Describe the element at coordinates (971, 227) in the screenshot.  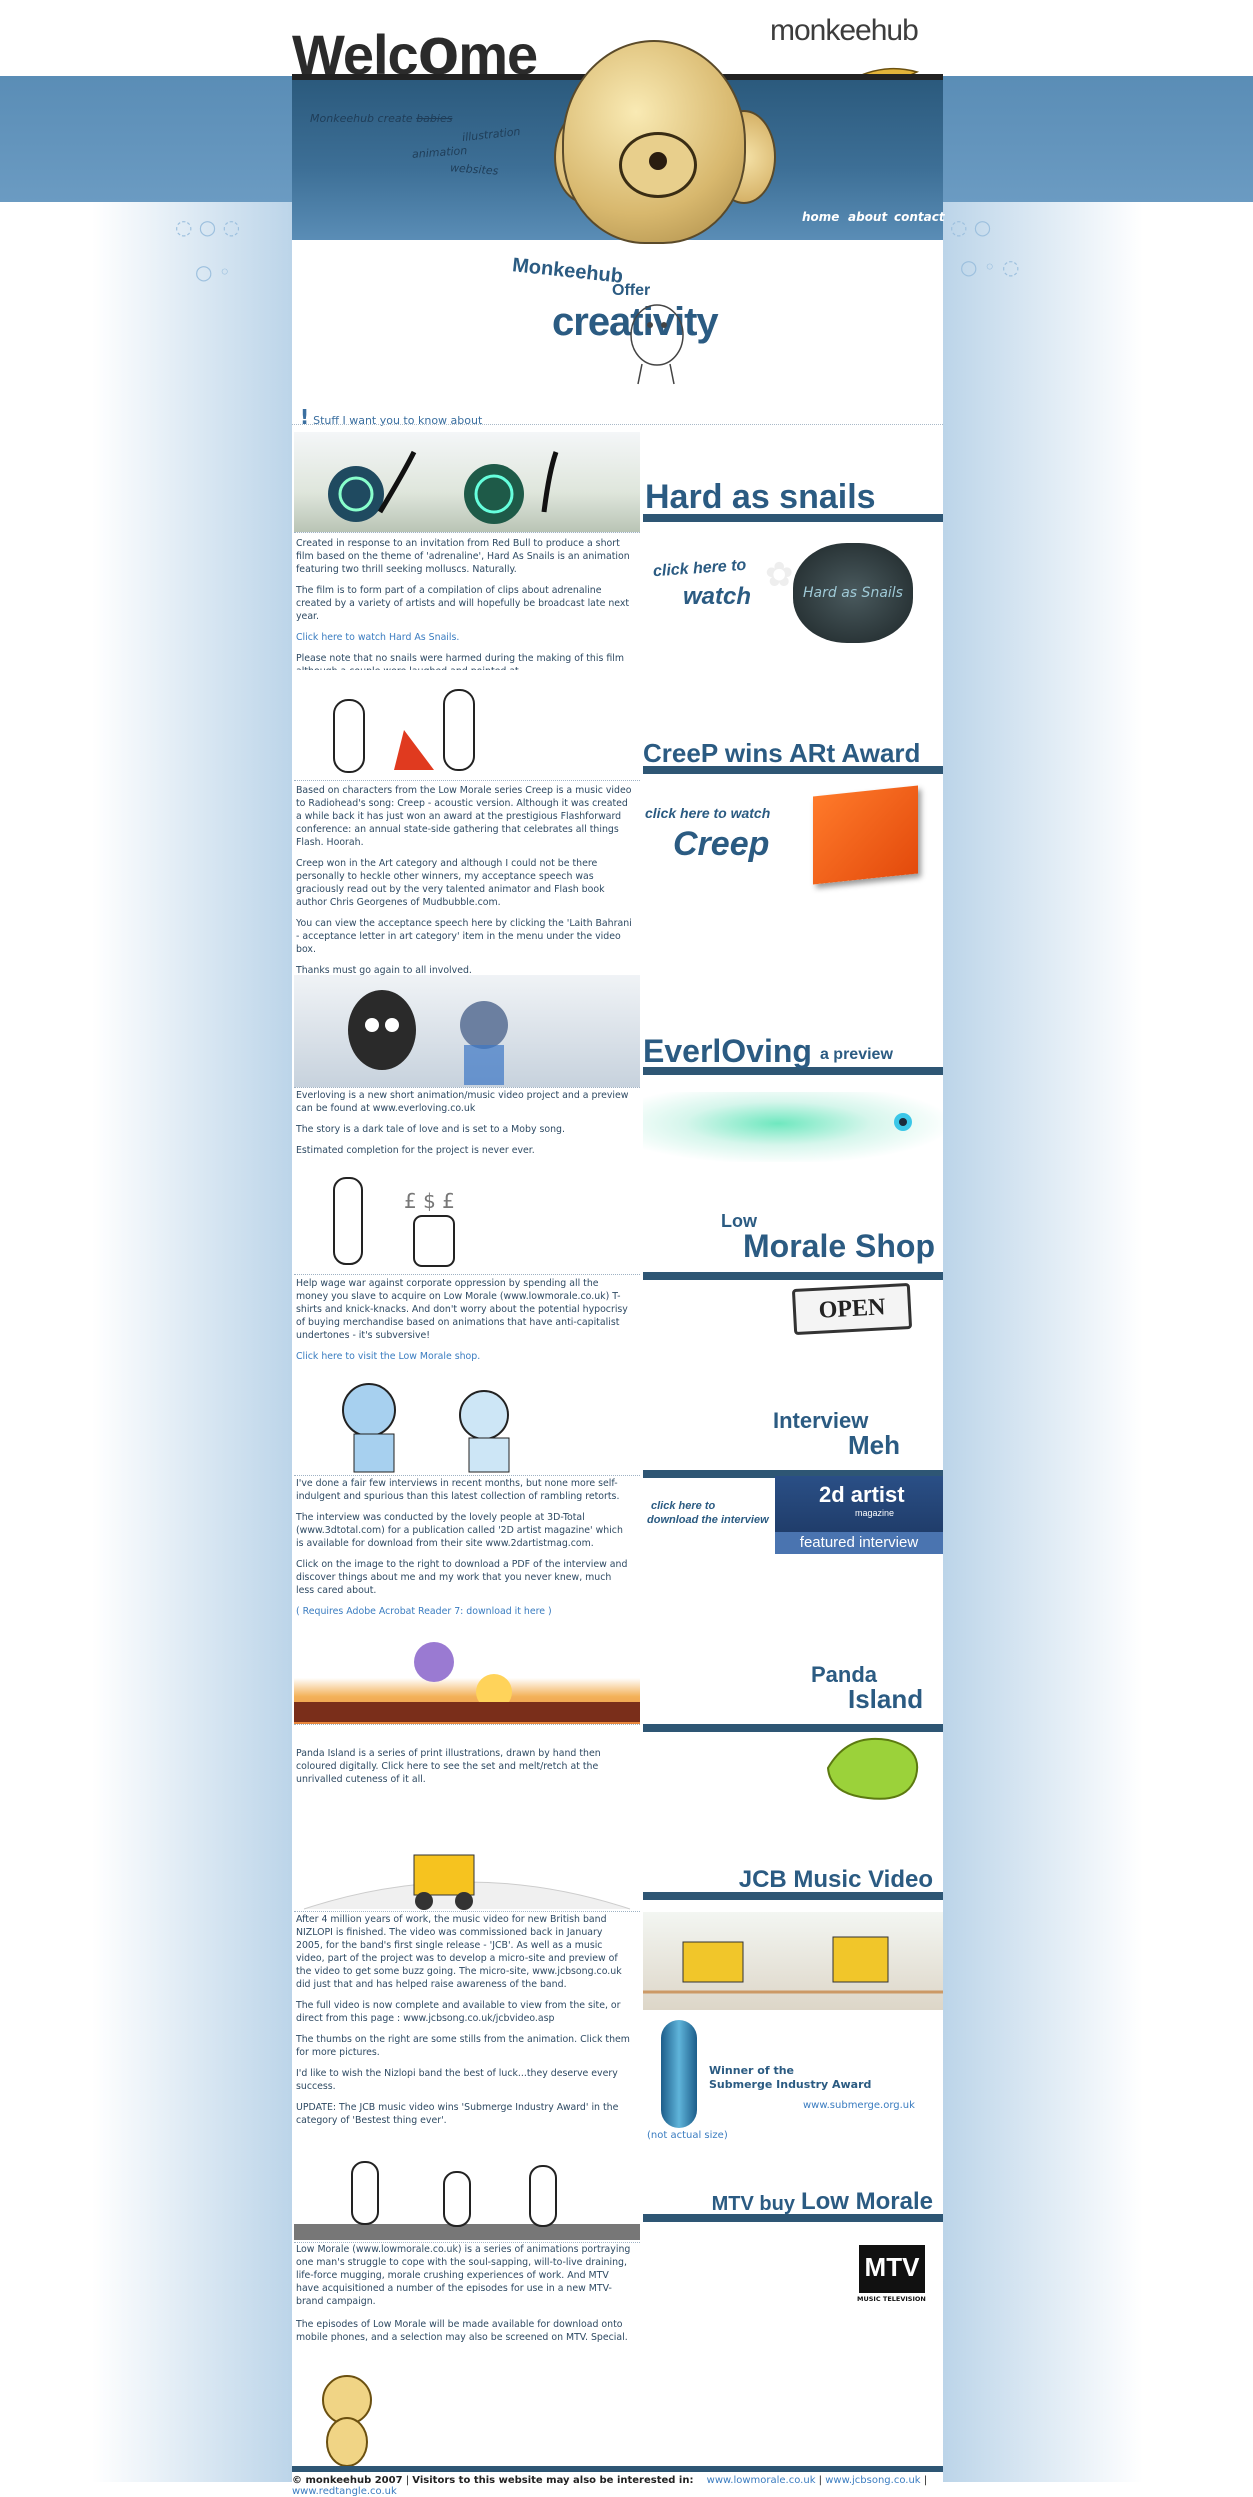
I see `bubble-doodle-icon: ◌ ○` at that location.